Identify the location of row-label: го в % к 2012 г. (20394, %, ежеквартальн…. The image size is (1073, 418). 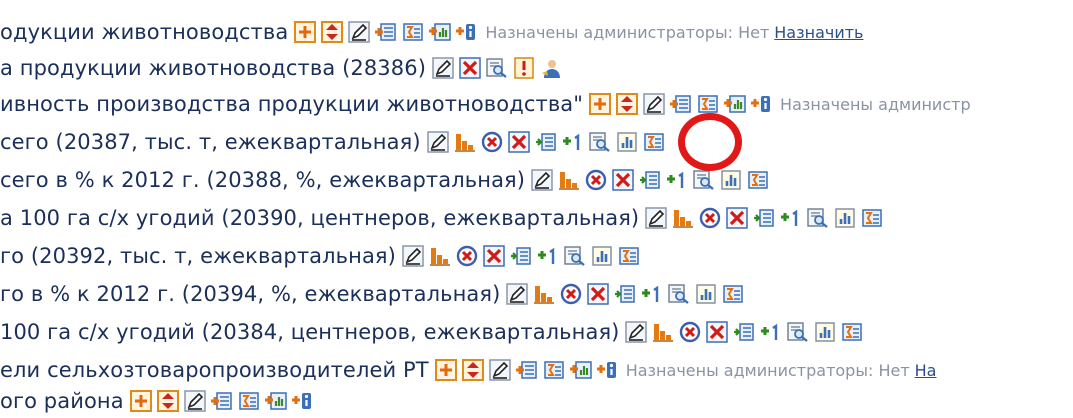
(250, 294).